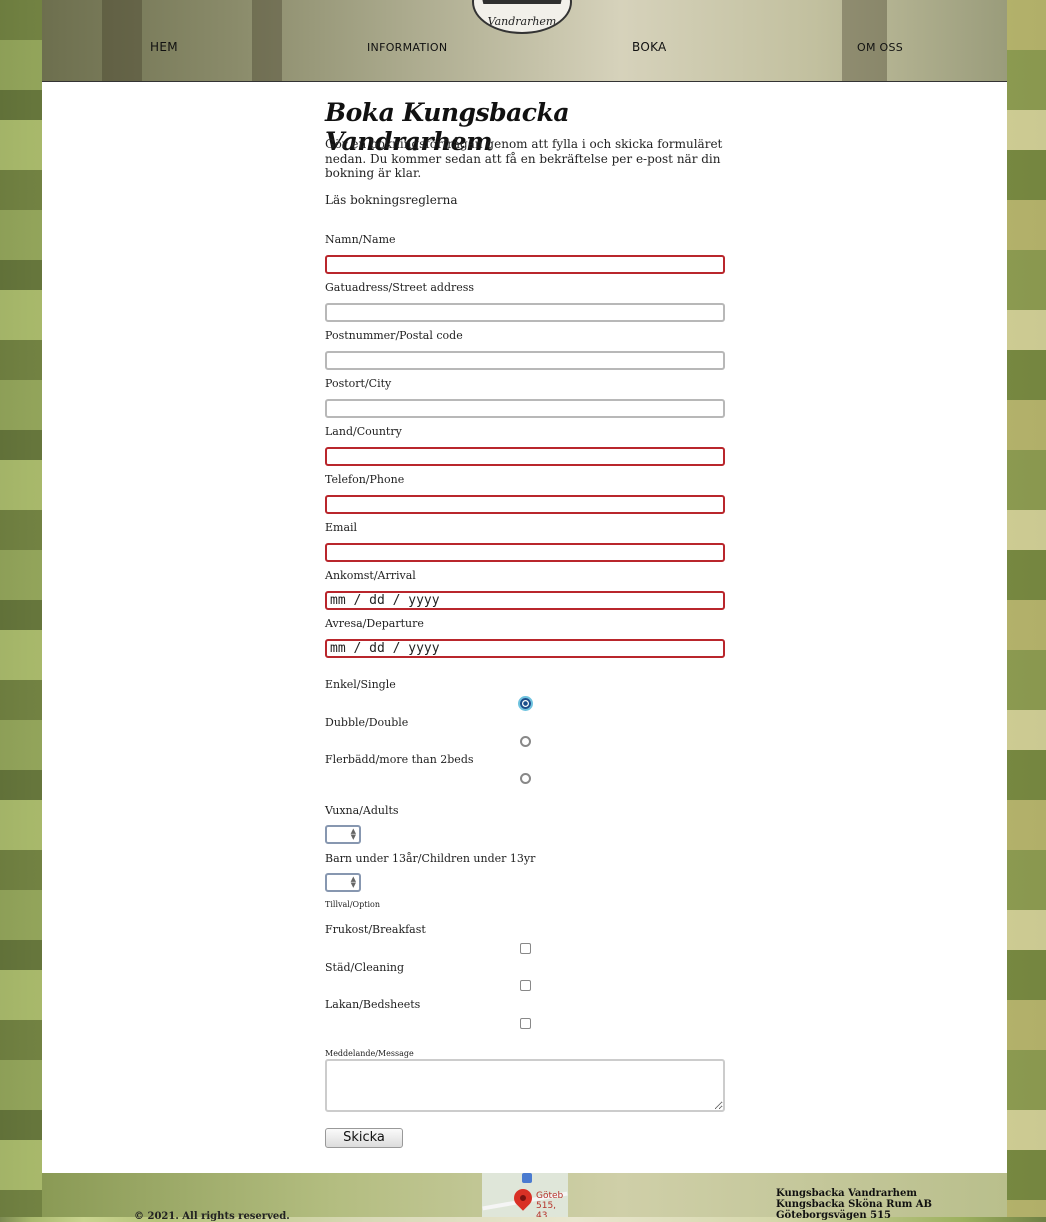  Describe the element at coordinates (834, 1215) in the screenshot. I see `address-line-3: Göteborgsvägen 515` at that location.